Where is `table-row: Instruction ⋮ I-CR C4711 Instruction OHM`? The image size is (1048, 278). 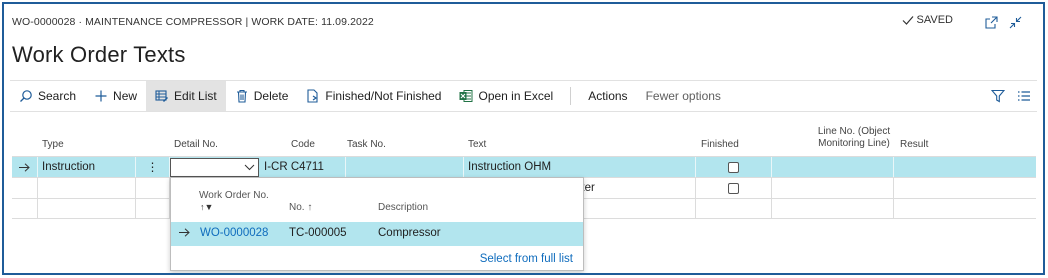 table-row: Instruction ⋮ I-CR C4711 Instruction OHM is located at coordinates (524, 166).